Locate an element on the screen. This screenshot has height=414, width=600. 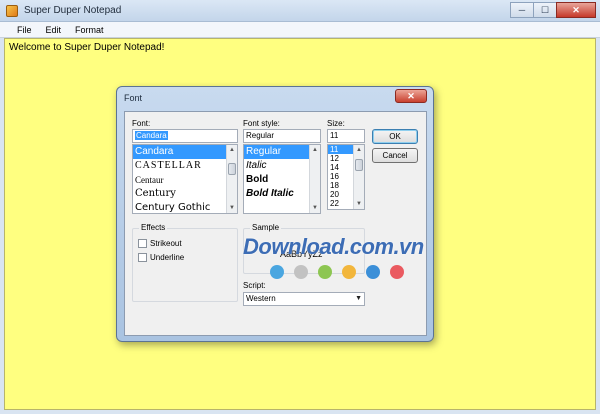
size-label: Size: is located at coordinates (336, 123).